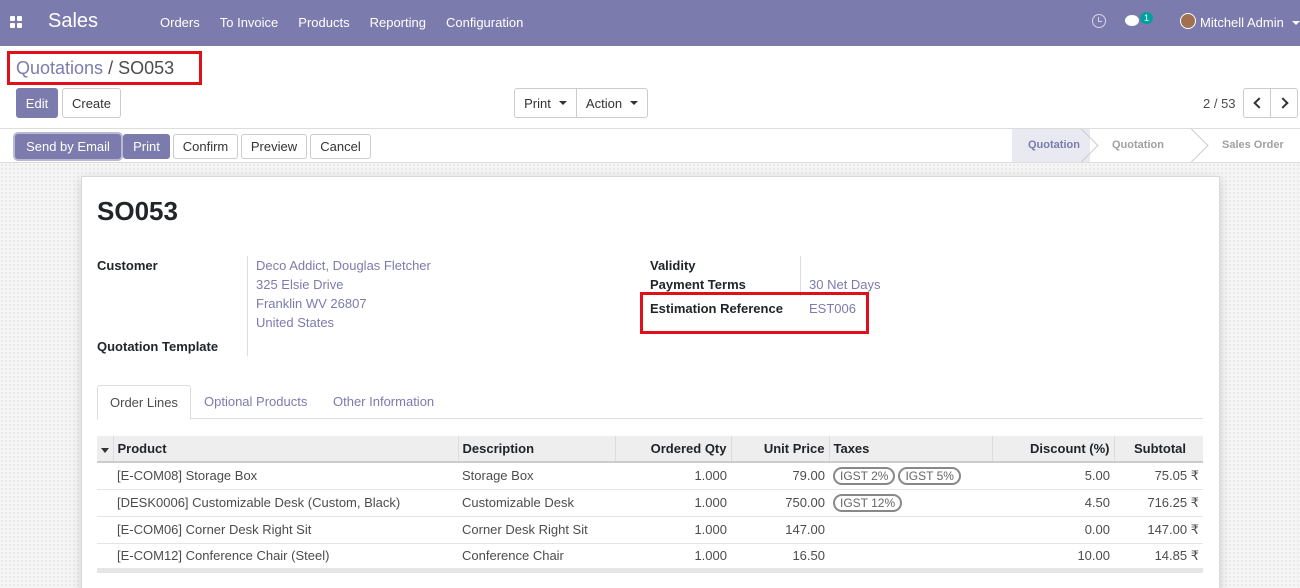 This screenshot has width=1300, height=588. What do you see at coordinates (1158, 476) in the screenshot?
I see `cell-subtotal: 75.05 ₹` at bounding box center [1158, 476].